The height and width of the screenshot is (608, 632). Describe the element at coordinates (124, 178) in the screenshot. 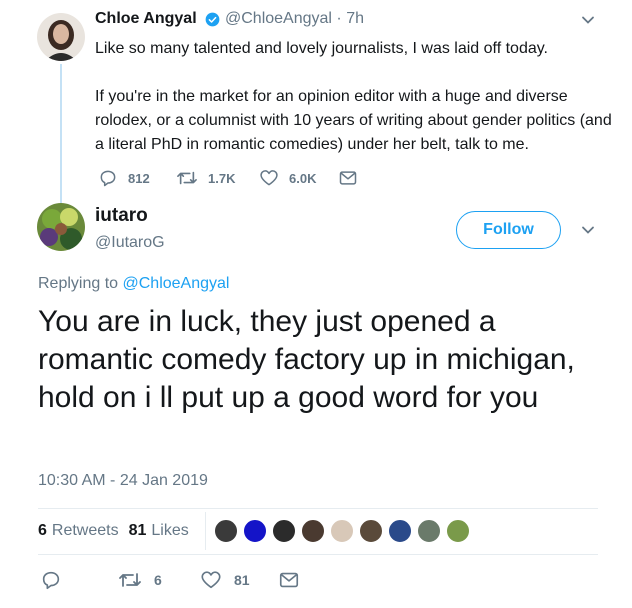

I see `reply-action: 812` at that location.